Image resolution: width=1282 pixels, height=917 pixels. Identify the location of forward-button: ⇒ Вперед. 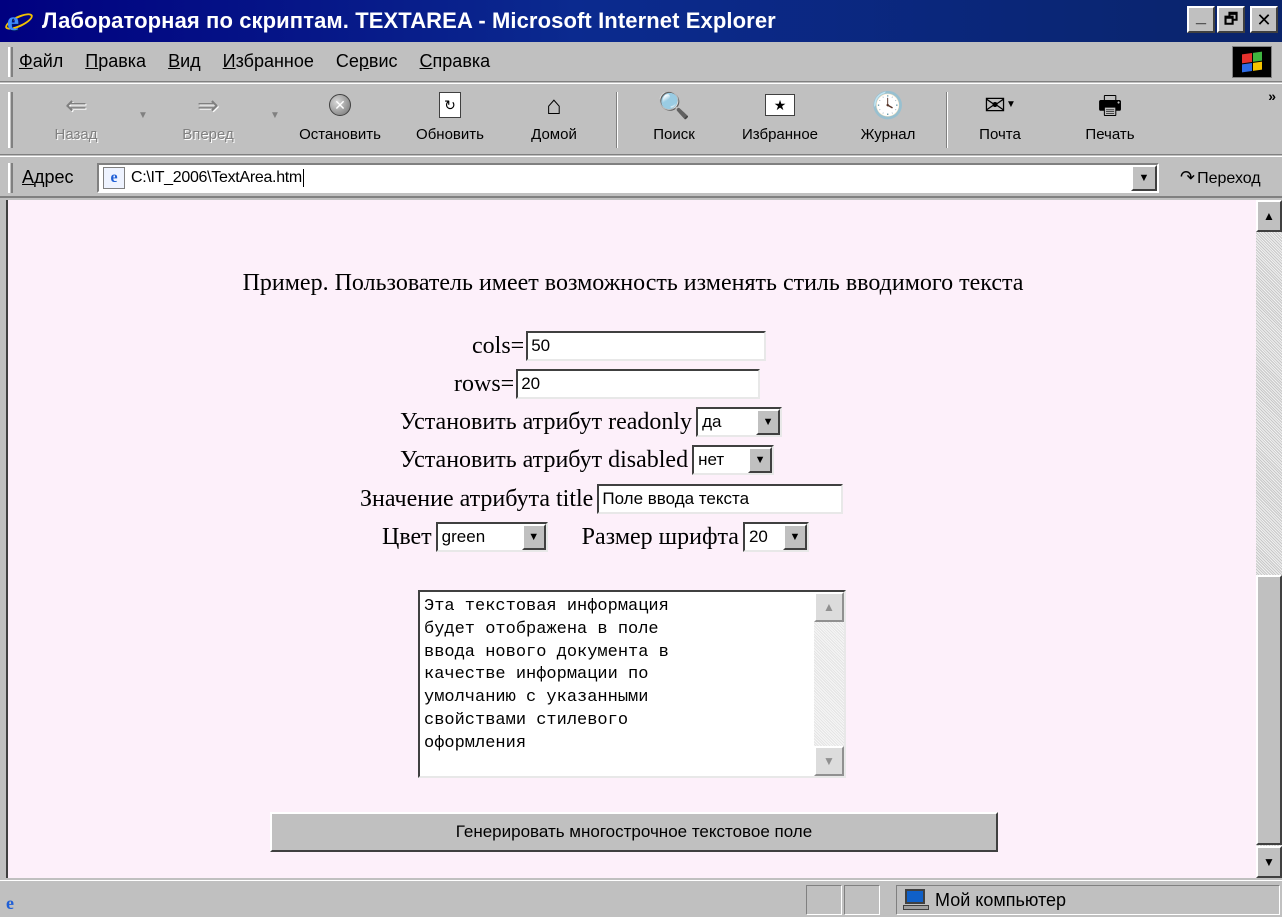
(208, 119).